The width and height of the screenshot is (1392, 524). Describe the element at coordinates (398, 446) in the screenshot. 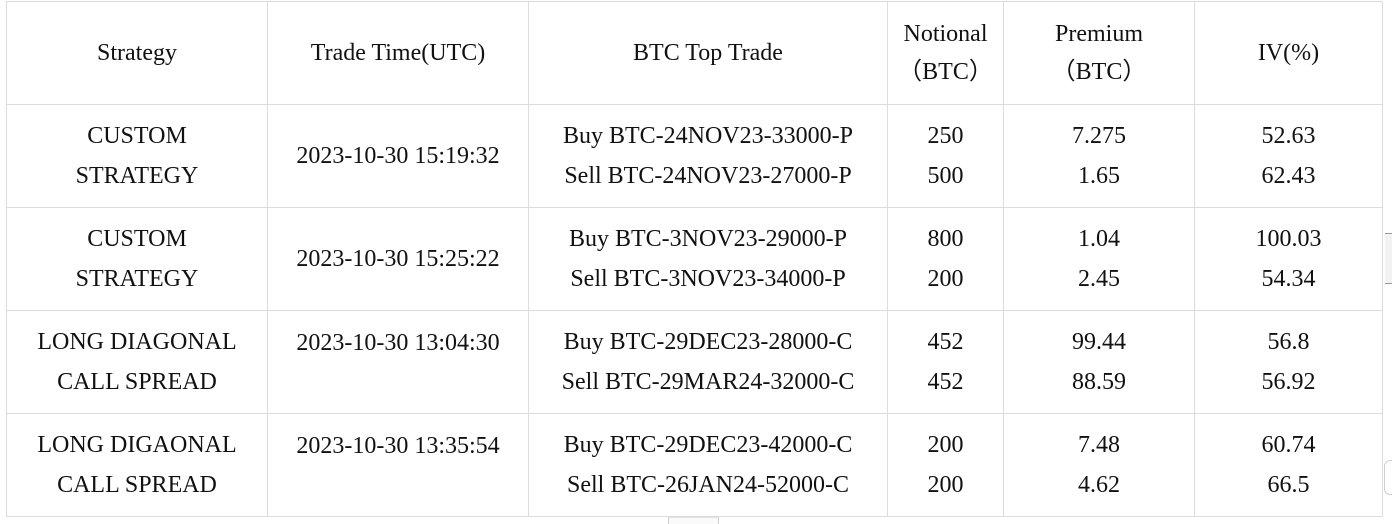

I see `trade-time: 2023-10-30 13:35:54` at that location.